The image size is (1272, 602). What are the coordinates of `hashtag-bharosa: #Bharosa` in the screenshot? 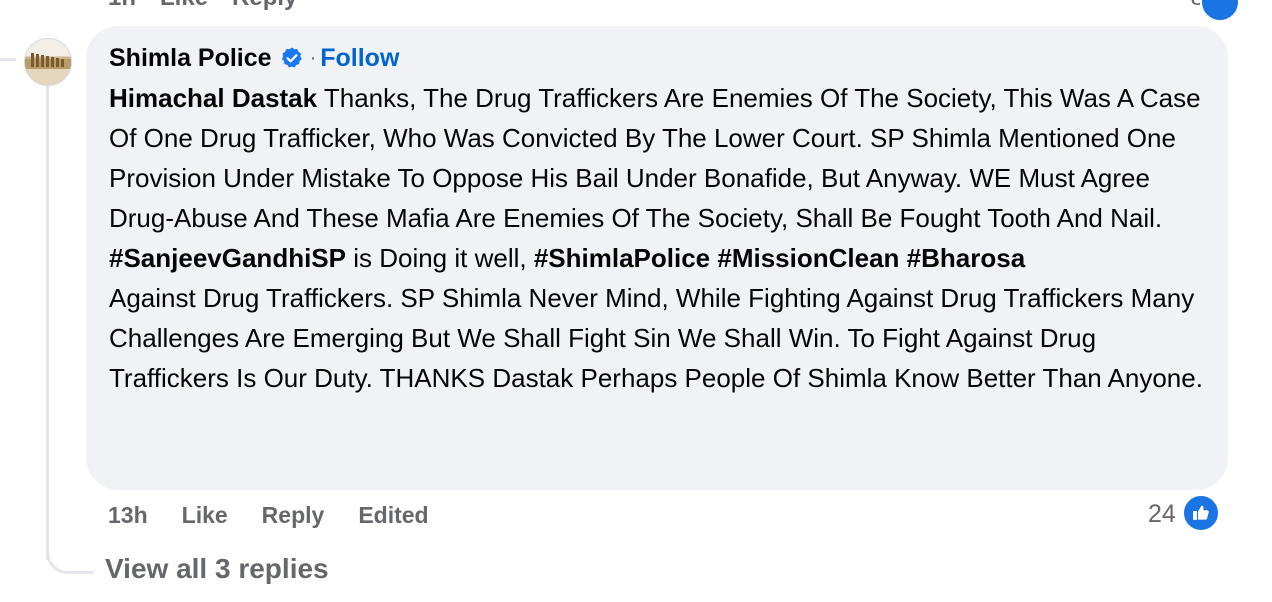 It's located at (966, 258).